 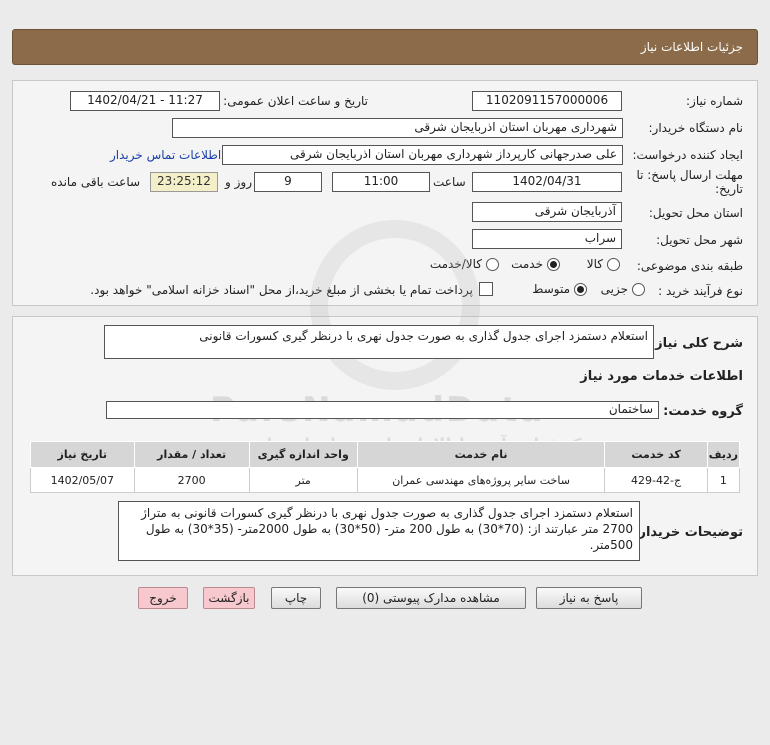 I want to click on category-option-service: خدمت, so click(x=535, y=264).